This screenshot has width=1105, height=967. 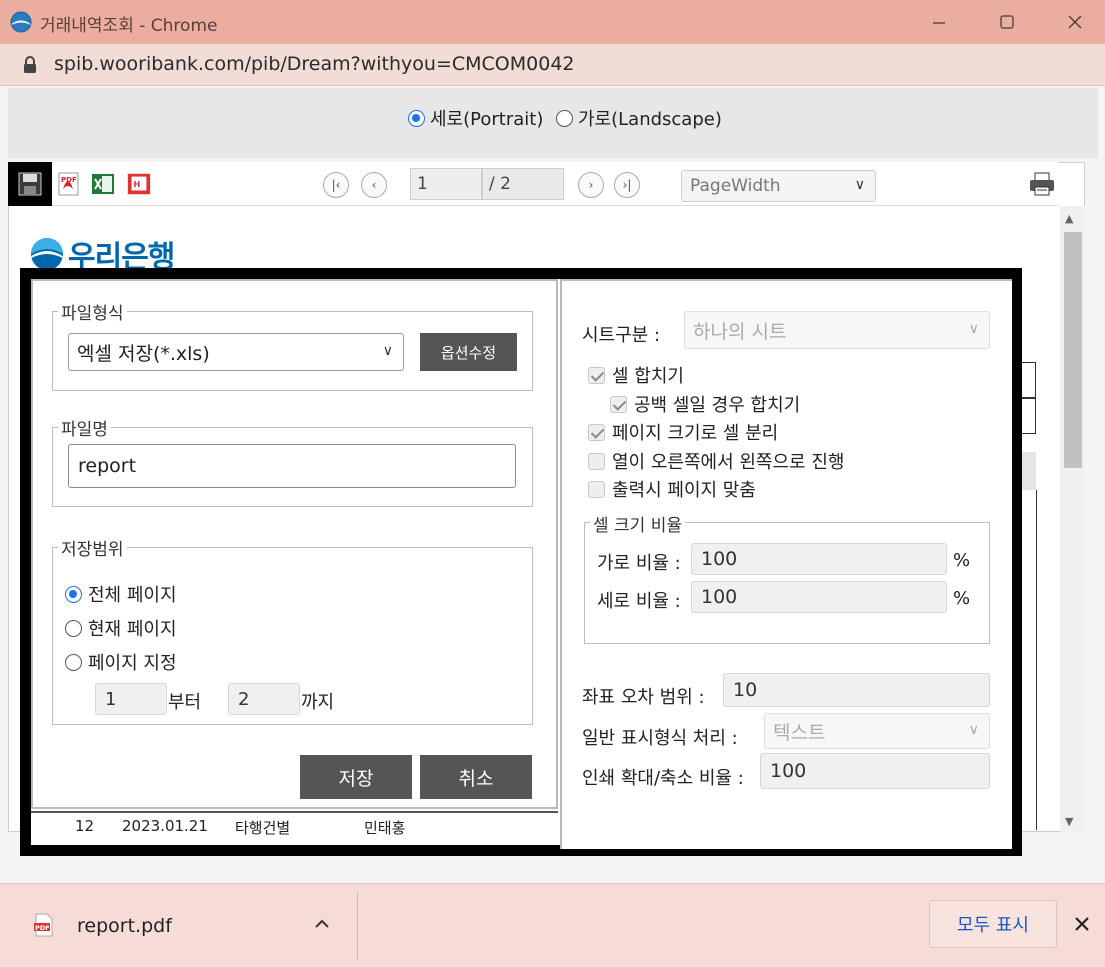 I want to click on close-window-icon, so click(x=1072, y=22).